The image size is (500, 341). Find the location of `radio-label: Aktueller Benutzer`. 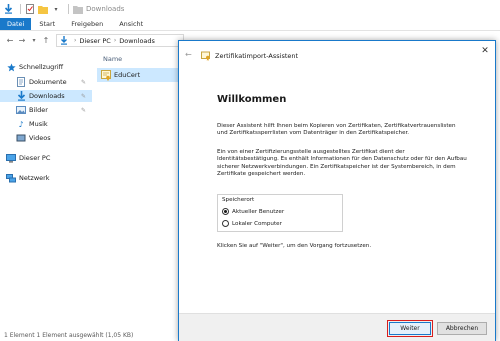

radio-label: Aktueller Benutzer is located at coordinates (258, 211).